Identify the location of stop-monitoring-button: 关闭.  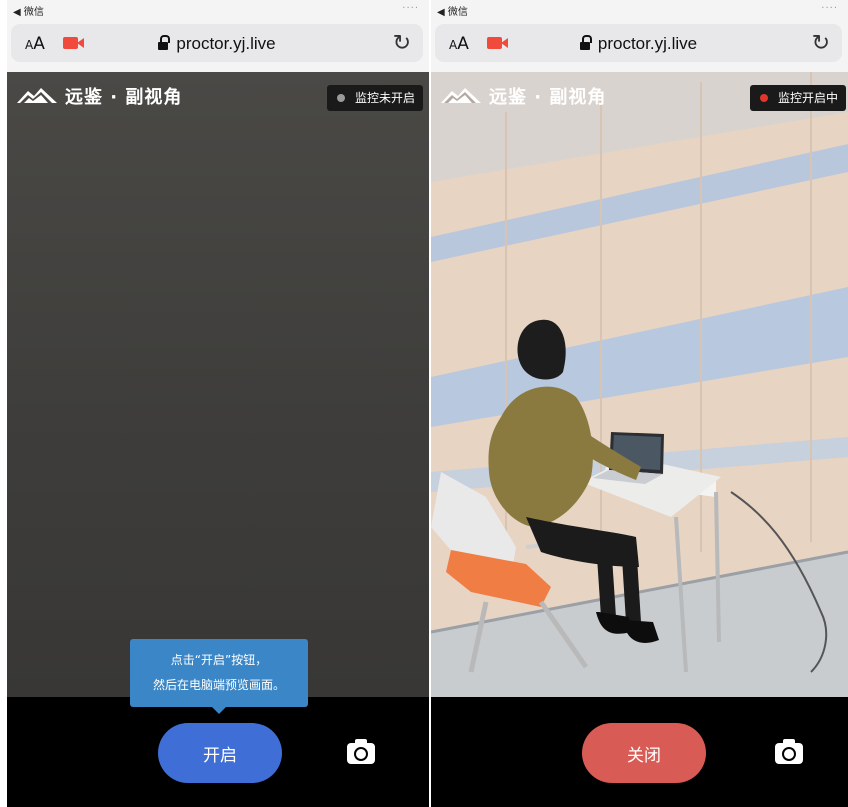
(644, 753).